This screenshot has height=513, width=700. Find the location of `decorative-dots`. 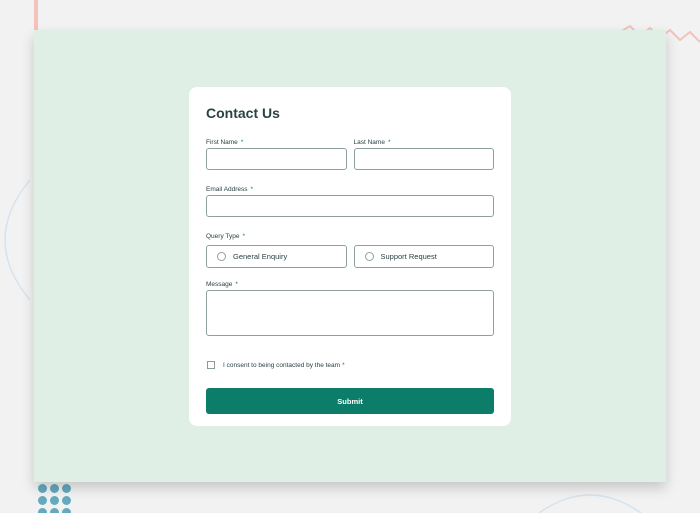

decorative-dots is located at coordinates (58, 498).